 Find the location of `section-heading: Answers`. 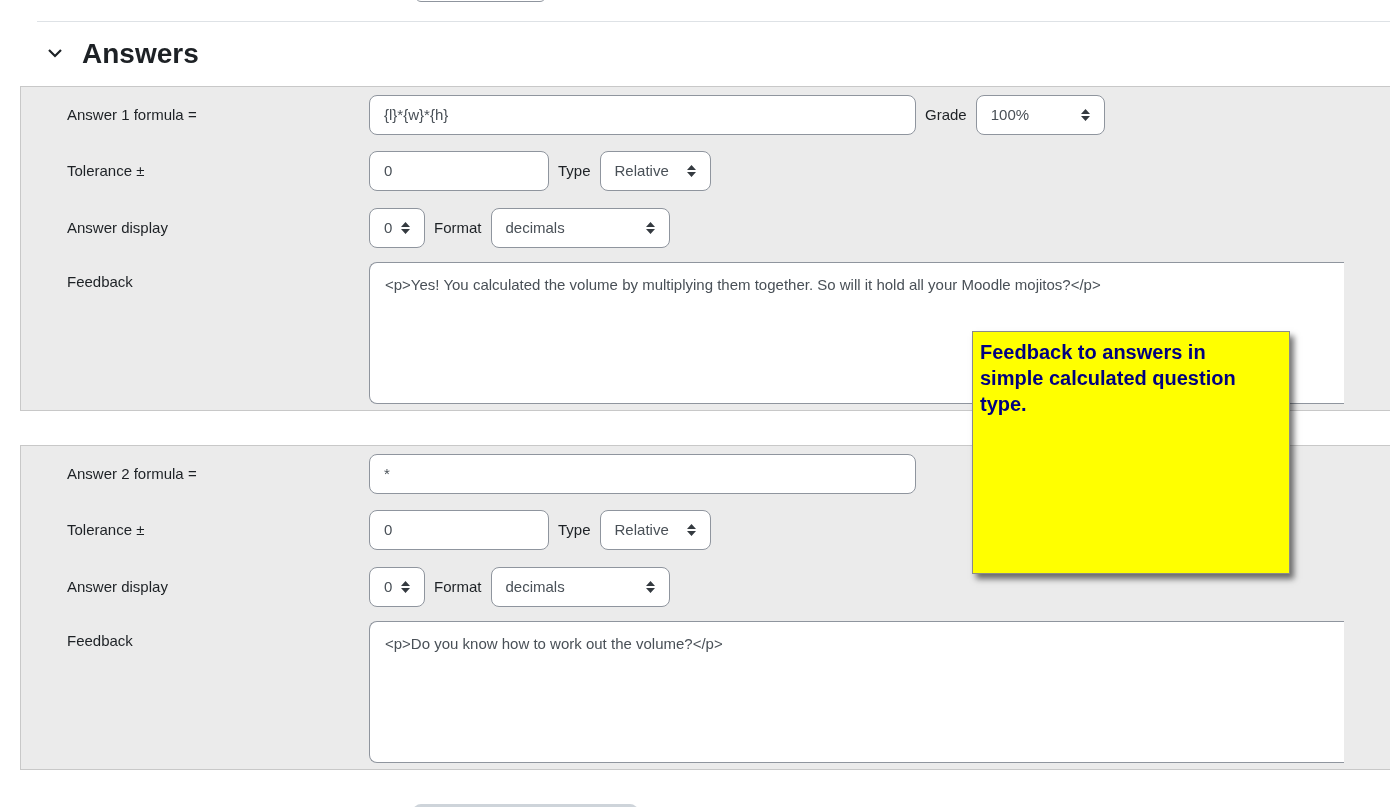

section-heading: Answers is located at coordinates (140, 54).